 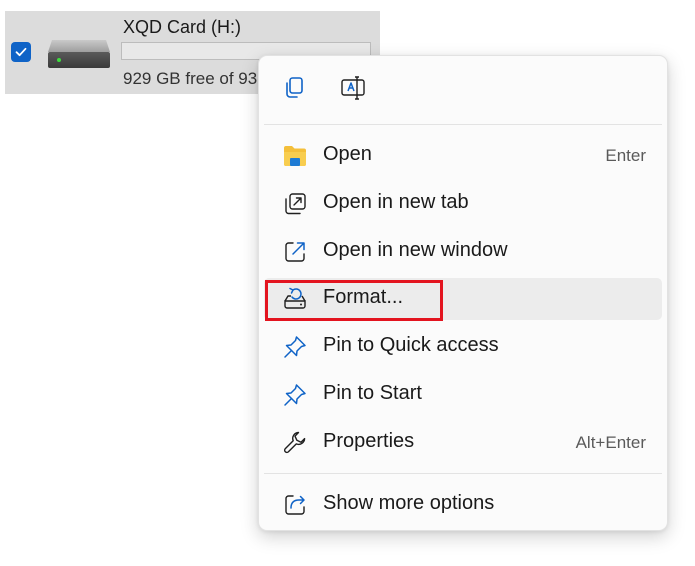 What do you see at coordinates (295, 204) in the screenshot?
I see `open-new-tab-icon` at bounding box center [295, 204].